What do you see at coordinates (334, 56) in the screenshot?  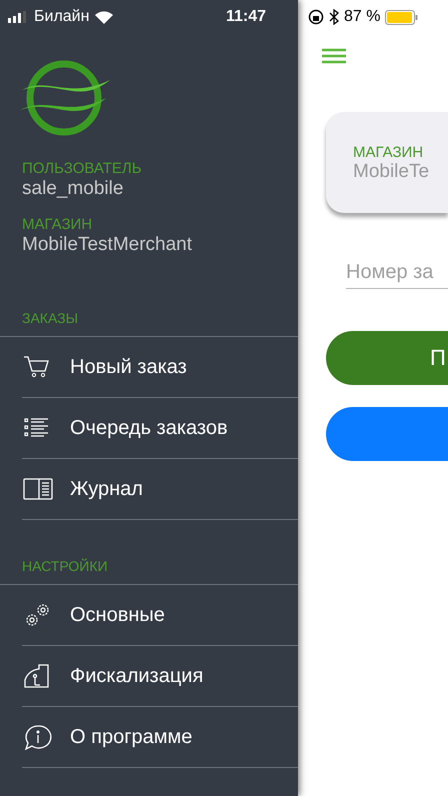 I see `menu-icon` at bounding box center [334, 56].